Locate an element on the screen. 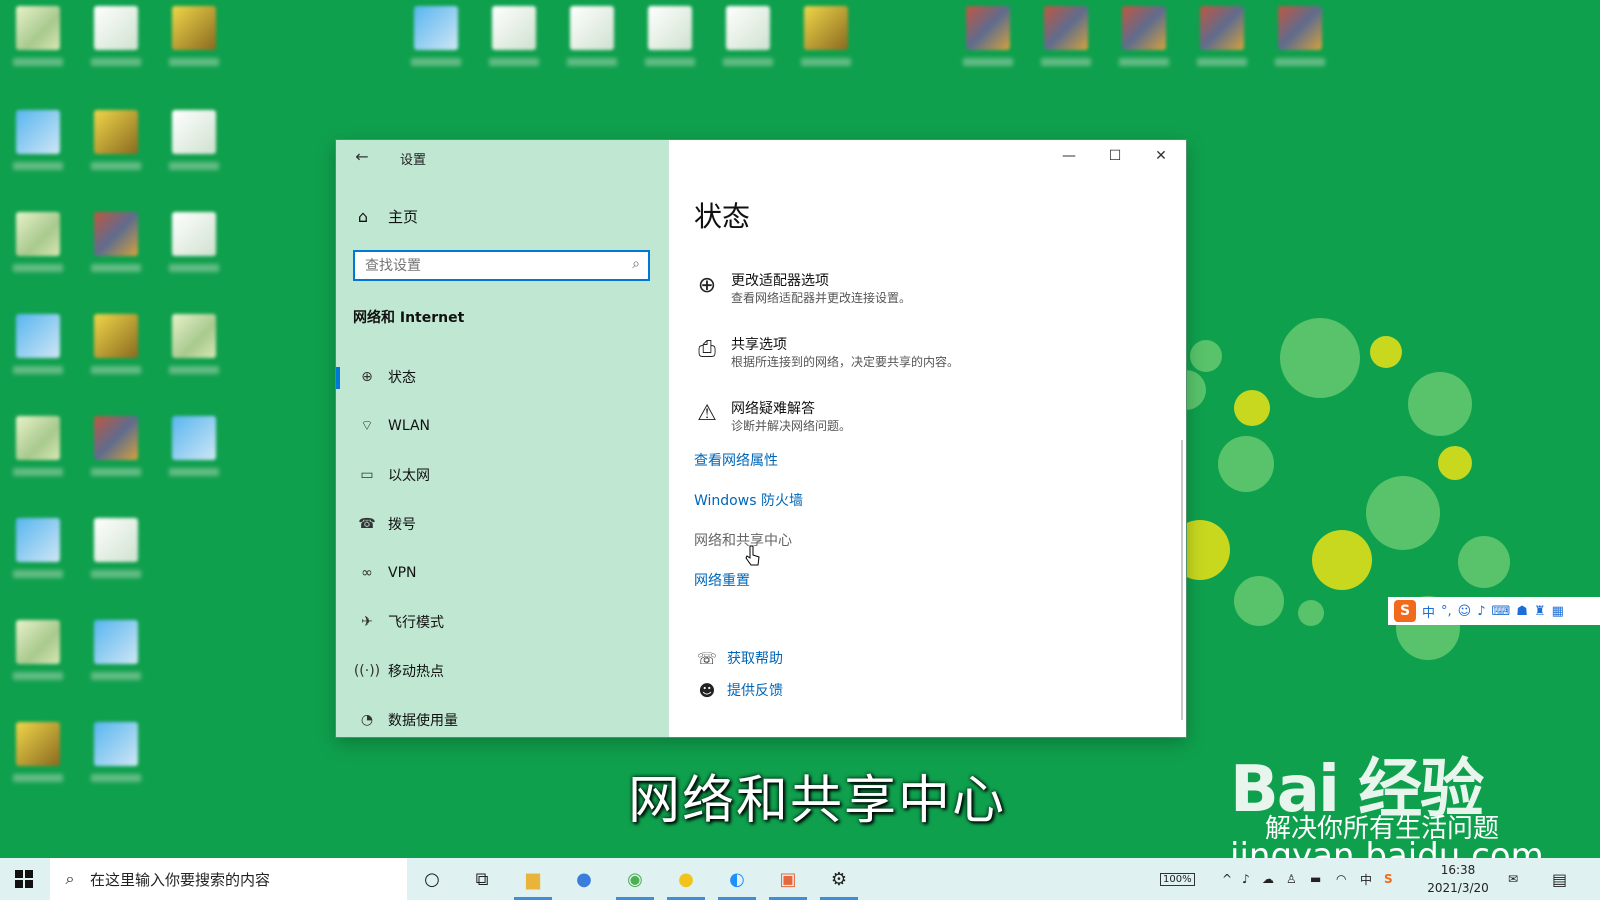 Image resolution: width=1600 pixels, height=900 pixels. action-center-icon: ▤ is located at coordinates (1559, 879).